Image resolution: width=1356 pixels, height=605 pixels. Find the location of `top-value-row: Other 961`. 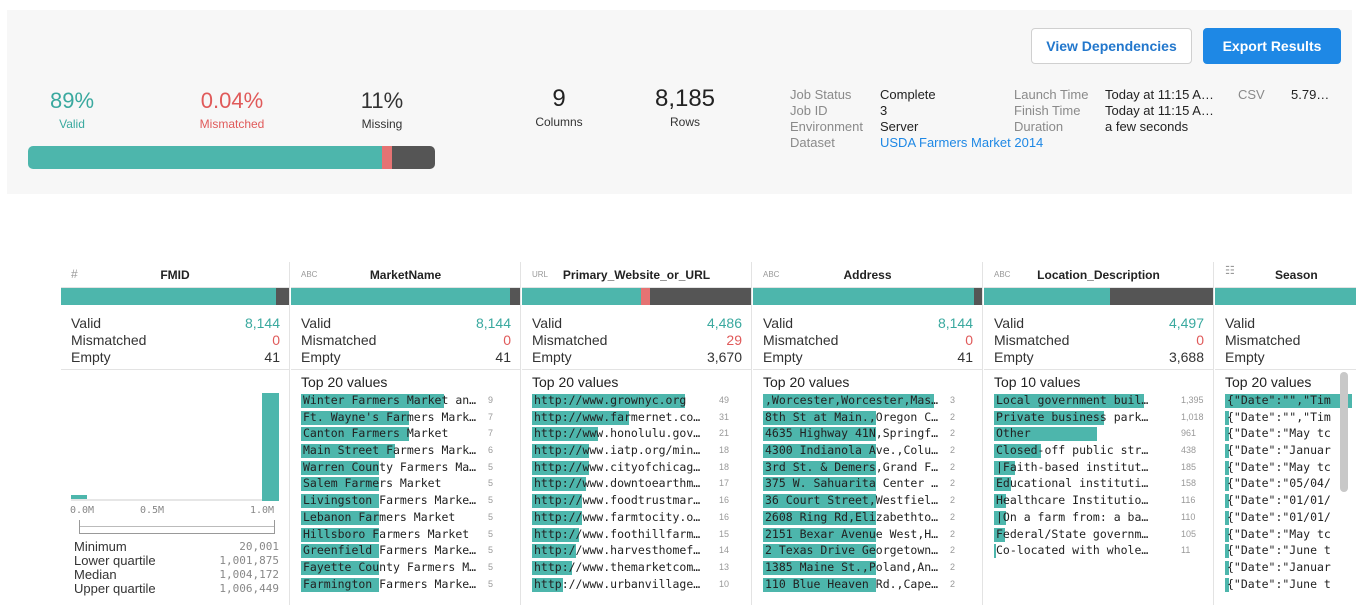

top-value-row: Other 961 is located at coordinates (1099, 434).